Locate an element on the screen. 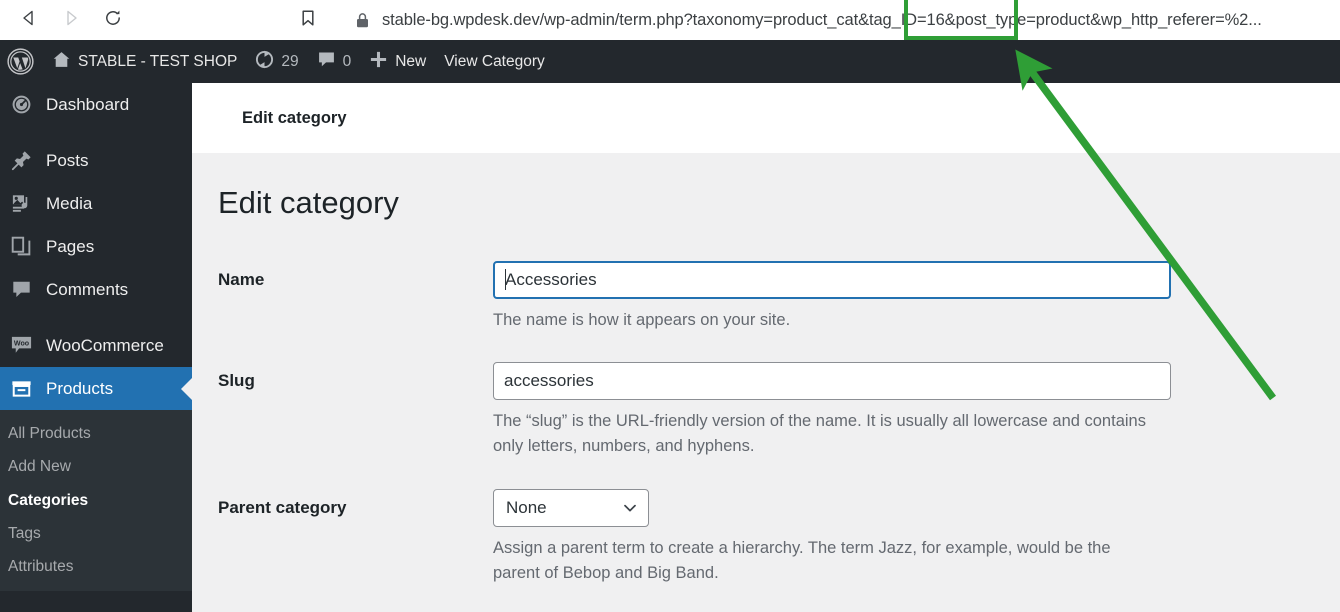 The height and width of the screenshot is (612, 1340). woocommerce-icon: Woo is located at coordinates (21, 346).